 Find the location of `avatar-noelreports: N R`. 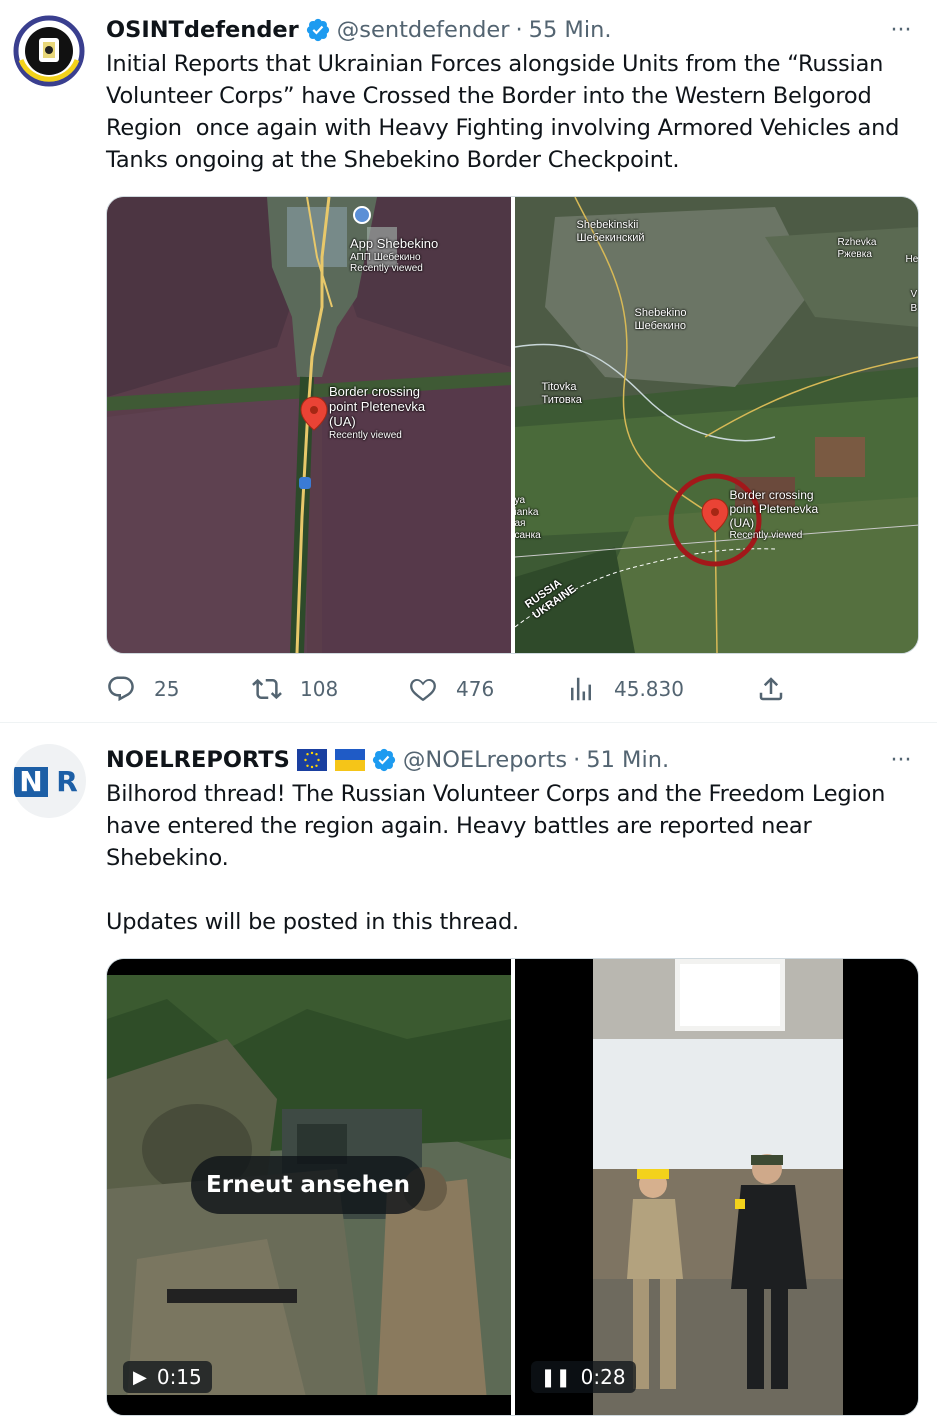

avatar-noelreports: N R is located at coordinates (49, 781).